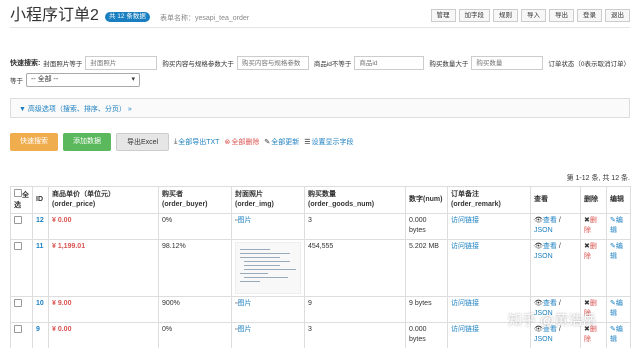  I want to click on row-goods-num: 3, so click(355, 226).